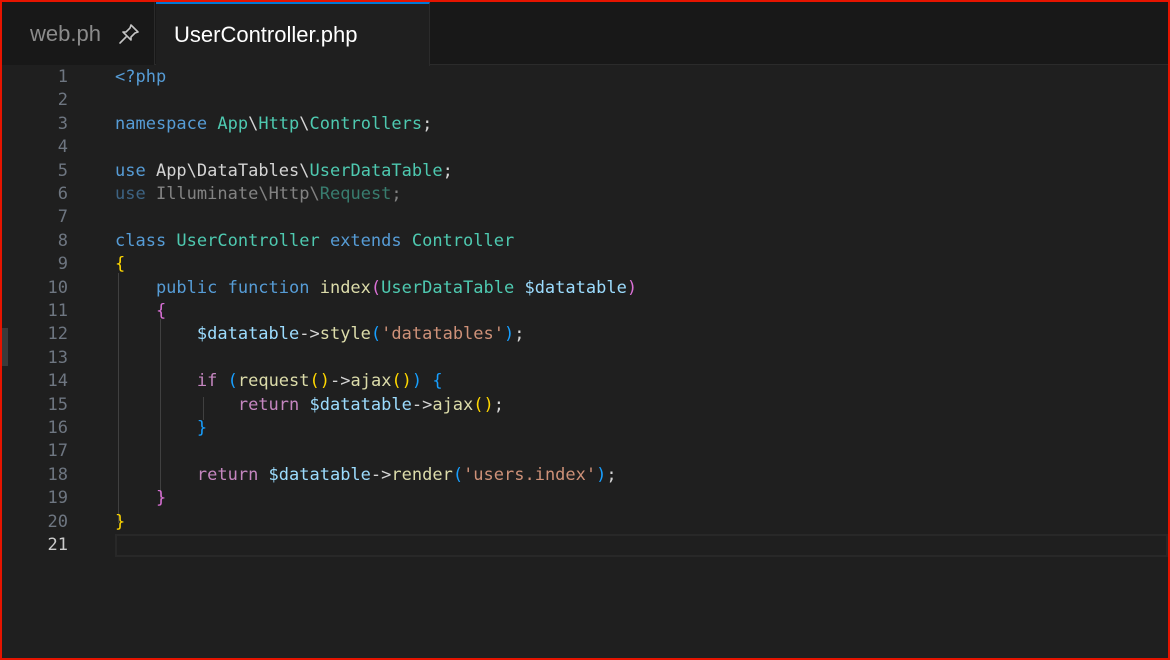 The height and width of the screenshot is (660, 1170). What do you see at coordinates (585, 100) in the screenshot?
I see `code-line: 2` at bounding box center [585, 100].